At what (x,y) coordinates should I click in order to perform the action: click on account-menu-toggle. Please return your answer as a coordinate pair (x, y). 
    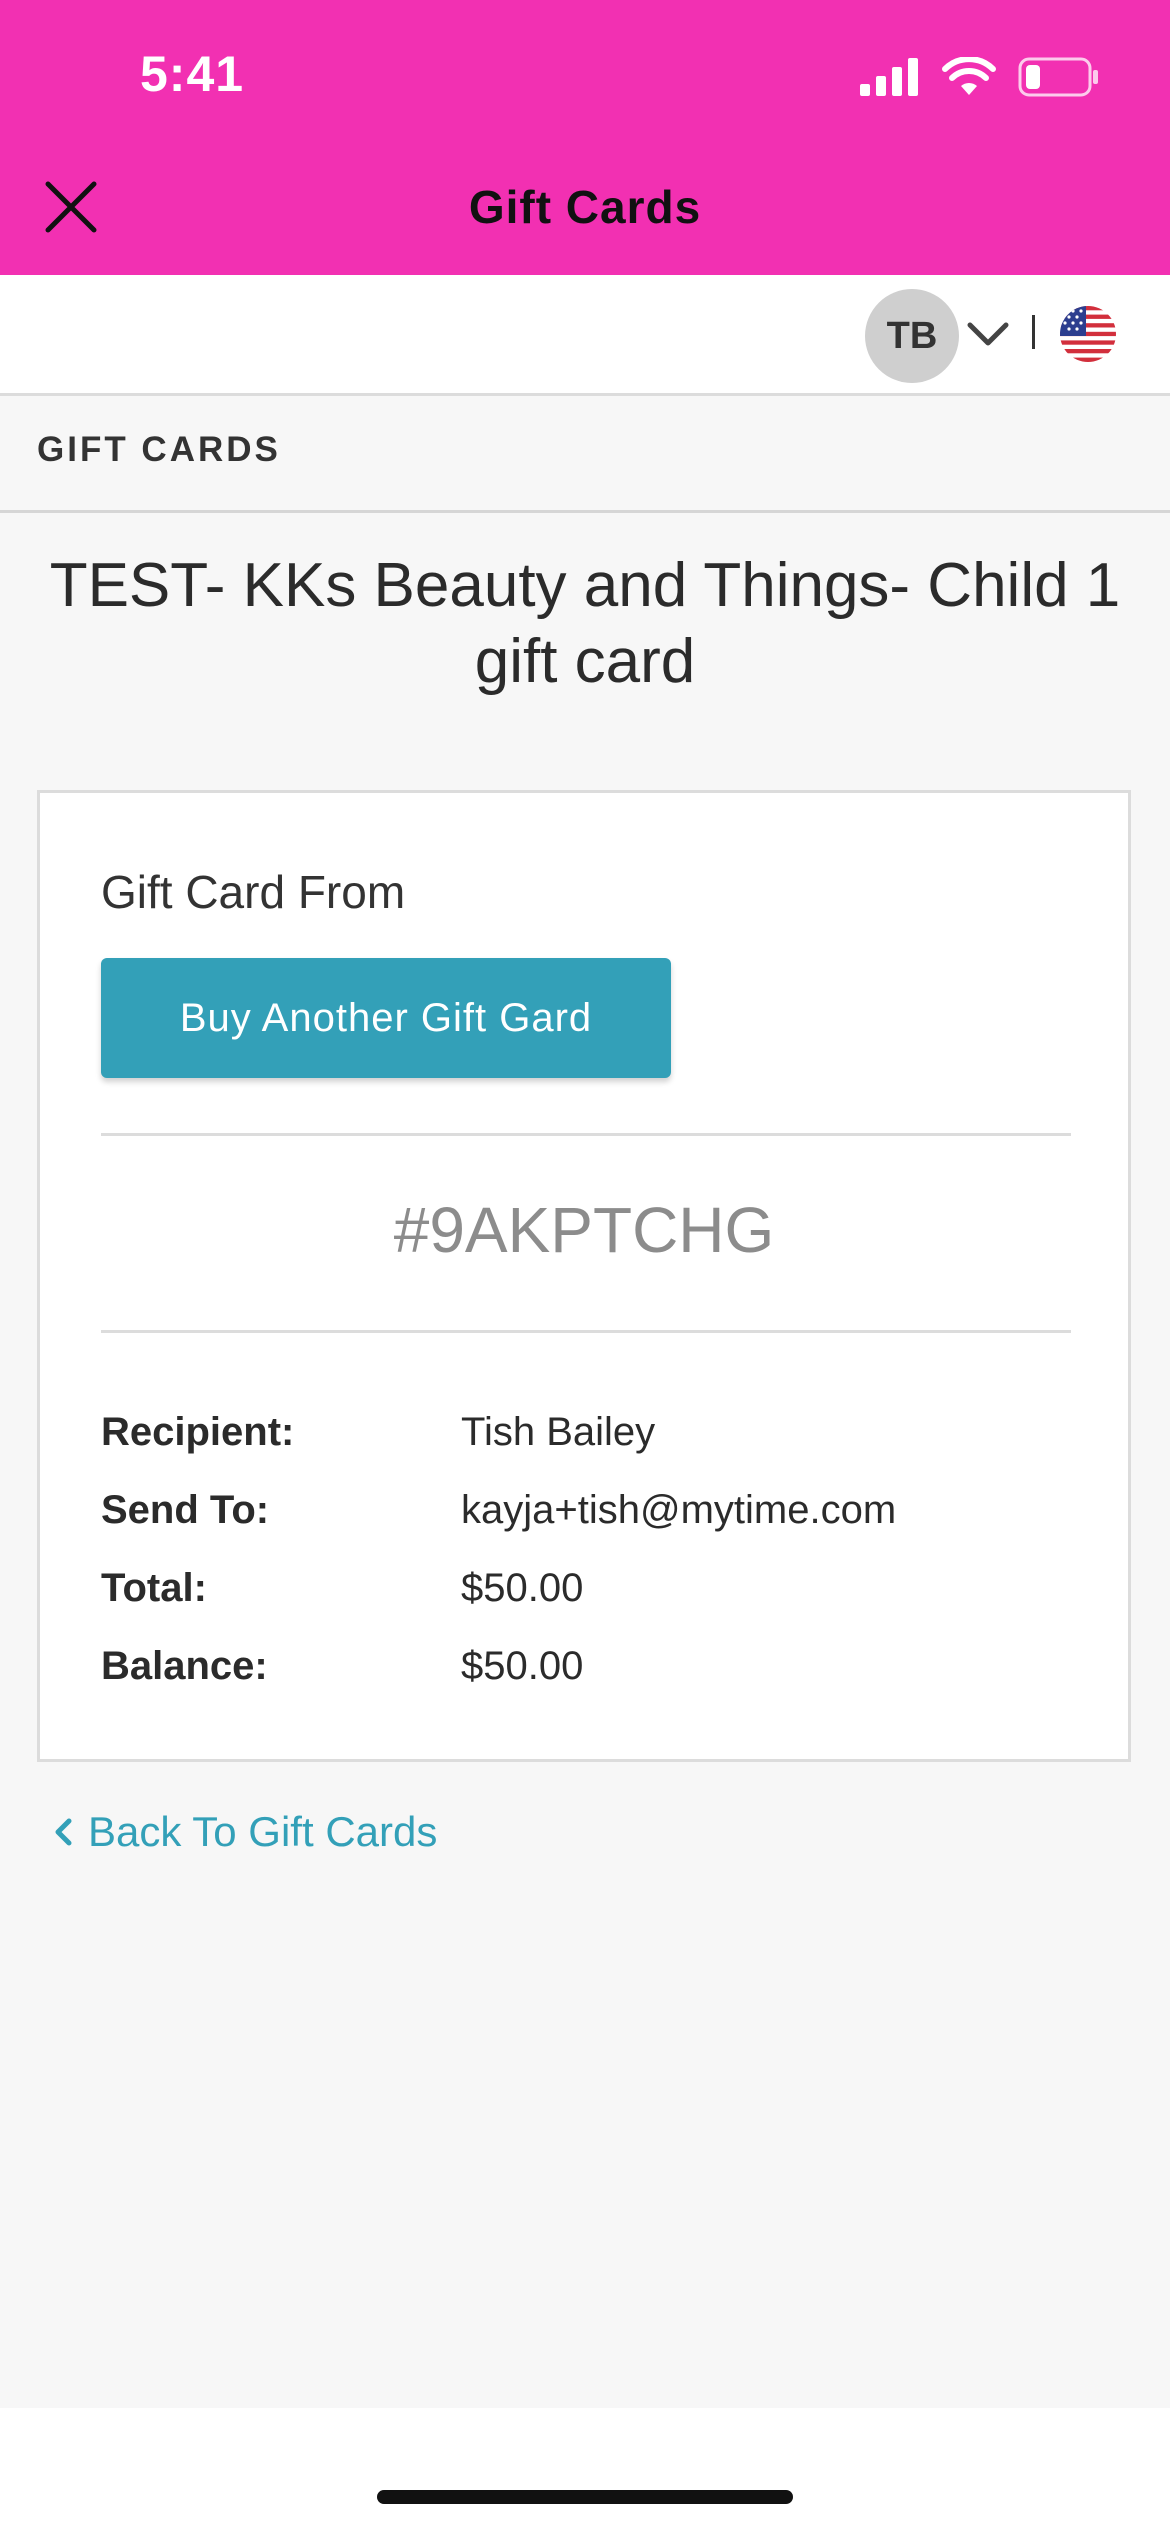
    Looking at the image, I should click on (988, 334).